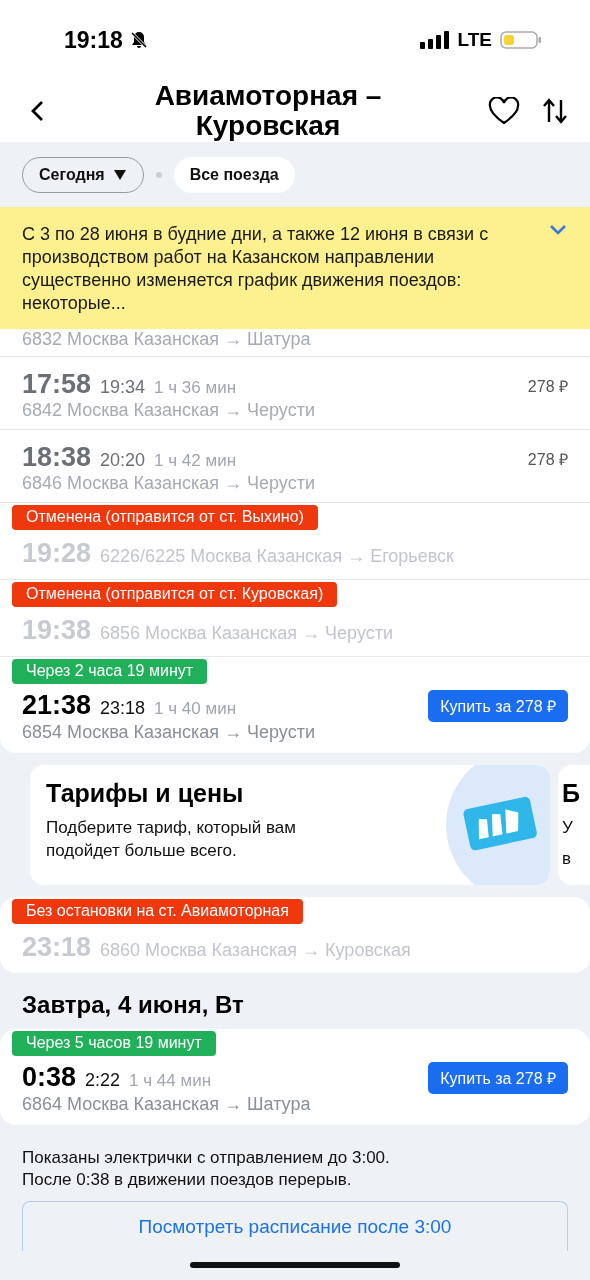  What do you see at coordinates (114, 1043) in the screenshot?
I see `departure-countdown-badge: Через 5 часов 19 минут` at bounding box center [114, 1043].